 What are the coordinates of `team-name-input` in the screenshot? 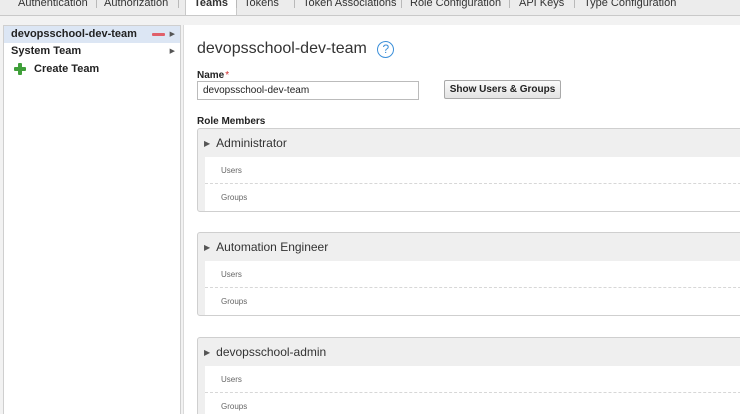 It's located at (308, 90).